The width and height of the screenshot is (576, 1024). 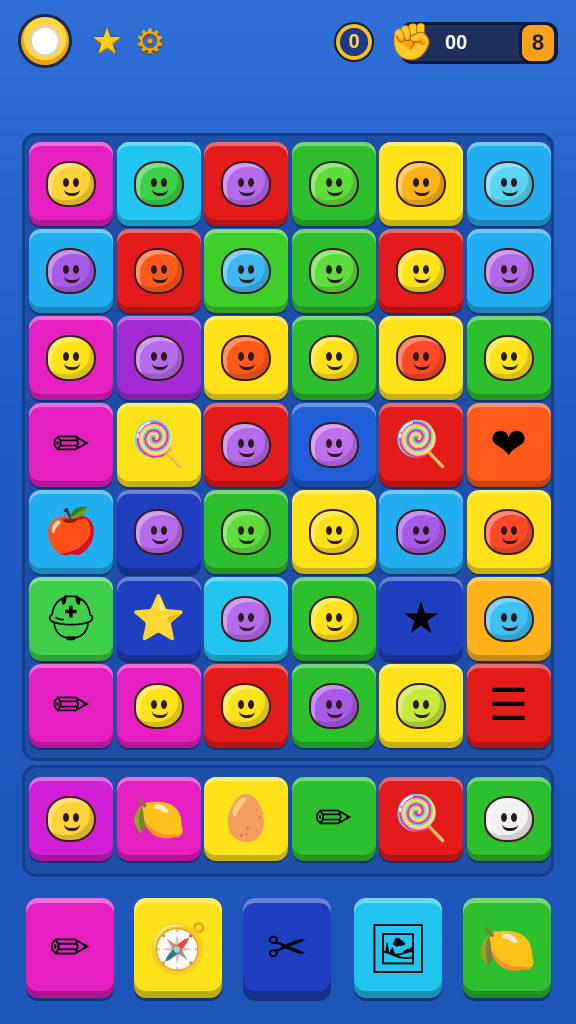 What do you see at coordinates (158, 619) in the screenshot?
I see `game-tile: ⭐` at bounding box center [158, 619].